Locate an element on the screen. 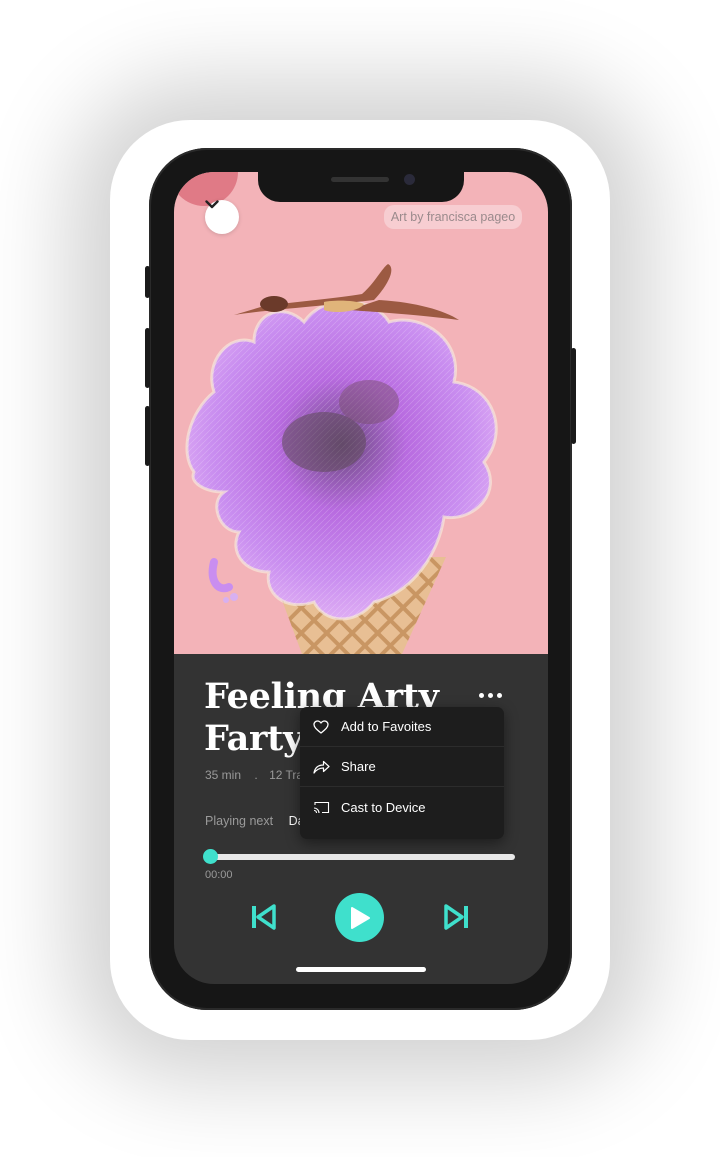 The width and height of the screenshot is (720, 1157). album-meta: 35 min . 12 Trac is located at coordinates (257, 775).